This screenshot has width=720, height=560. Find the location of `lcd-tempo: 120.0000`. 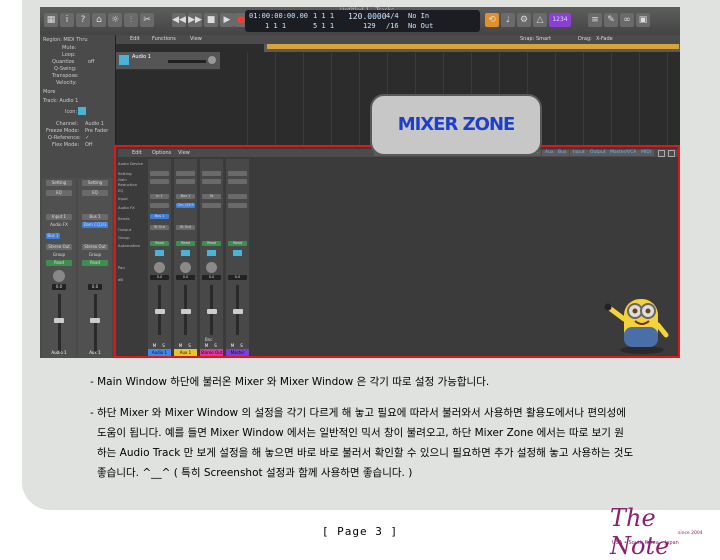

lcd-tempo: 120.0000 is located at coordinates (367, 16).